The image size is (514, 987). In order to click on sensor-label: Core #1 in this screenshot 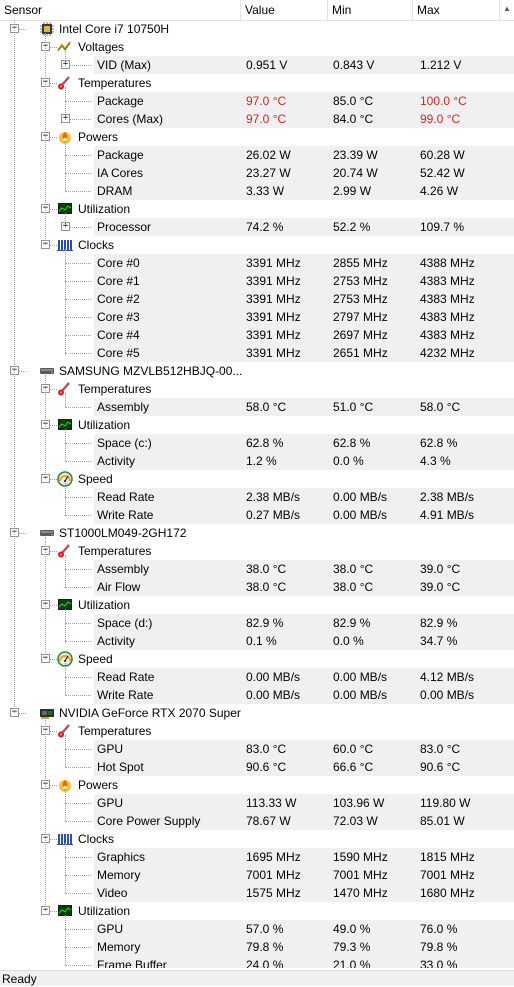, I will do `click(118, 281)`.